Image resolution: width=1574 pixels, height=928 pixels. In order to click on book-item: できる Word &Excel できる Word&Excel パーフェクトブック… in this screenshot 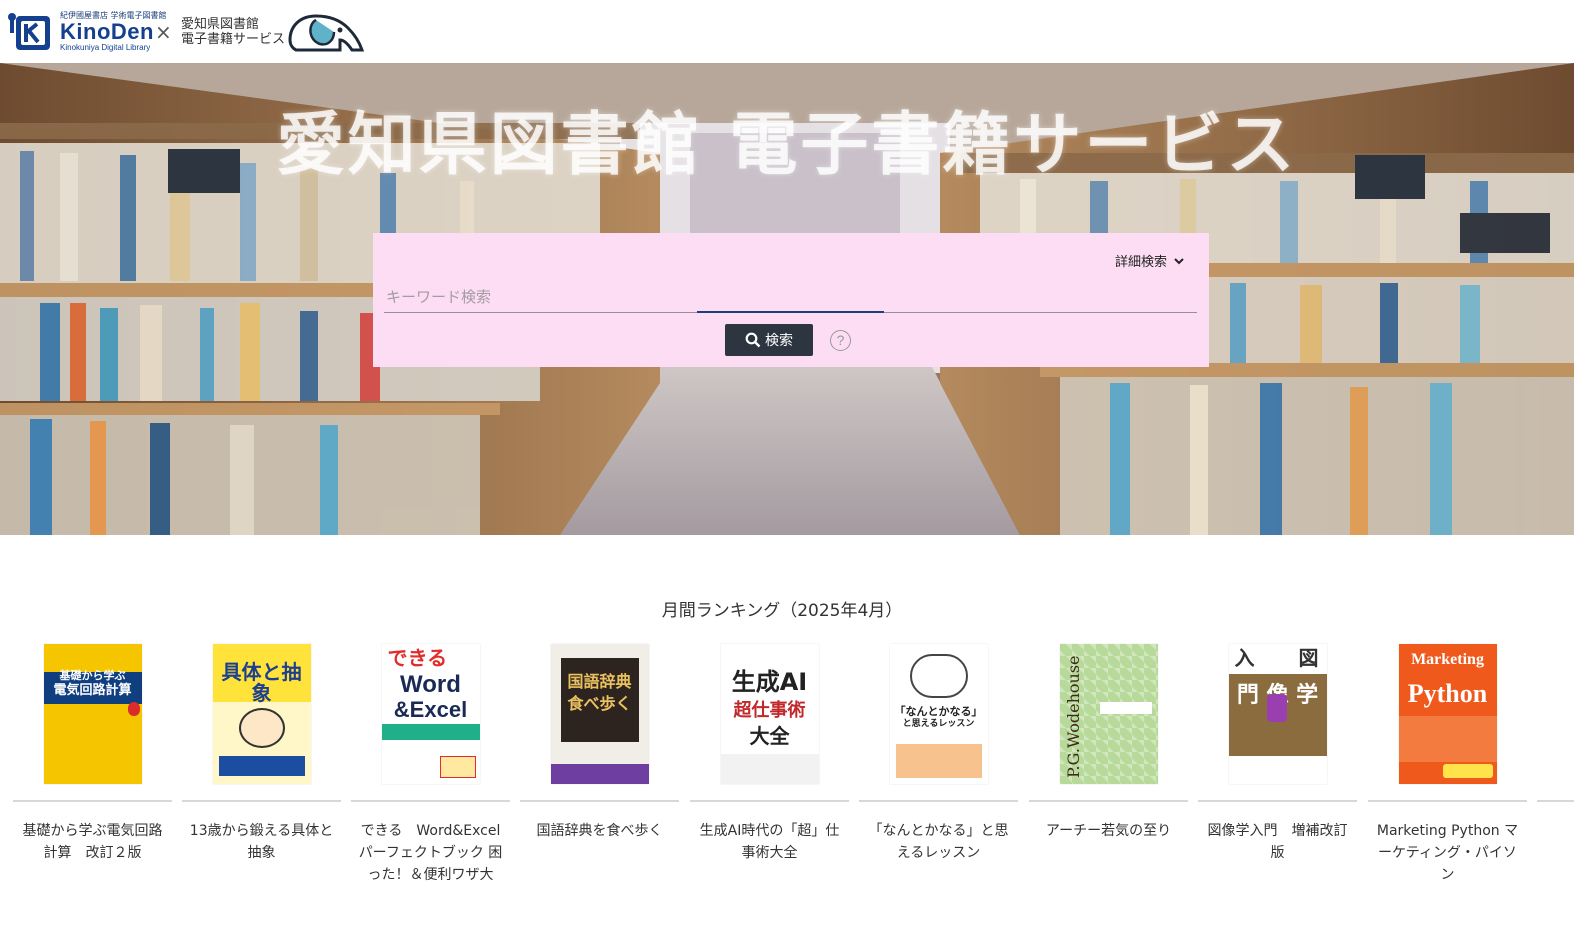, I will do `click(430, 765)`.